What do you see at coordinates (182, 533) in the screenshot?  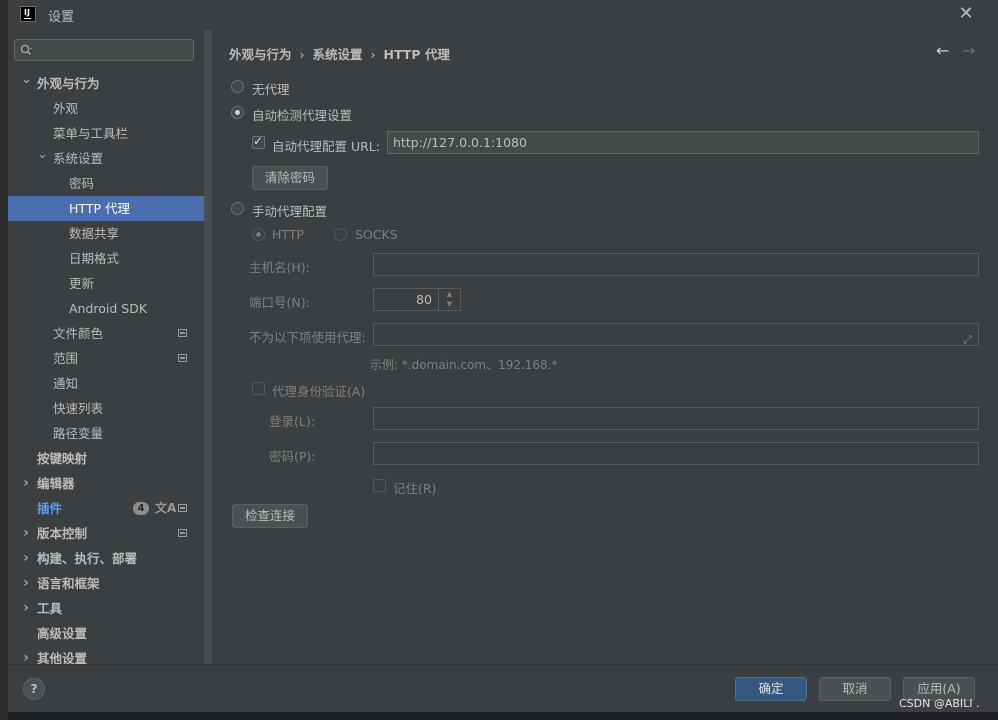 I see `project-scope-icon` at bounding box center [182, 533].